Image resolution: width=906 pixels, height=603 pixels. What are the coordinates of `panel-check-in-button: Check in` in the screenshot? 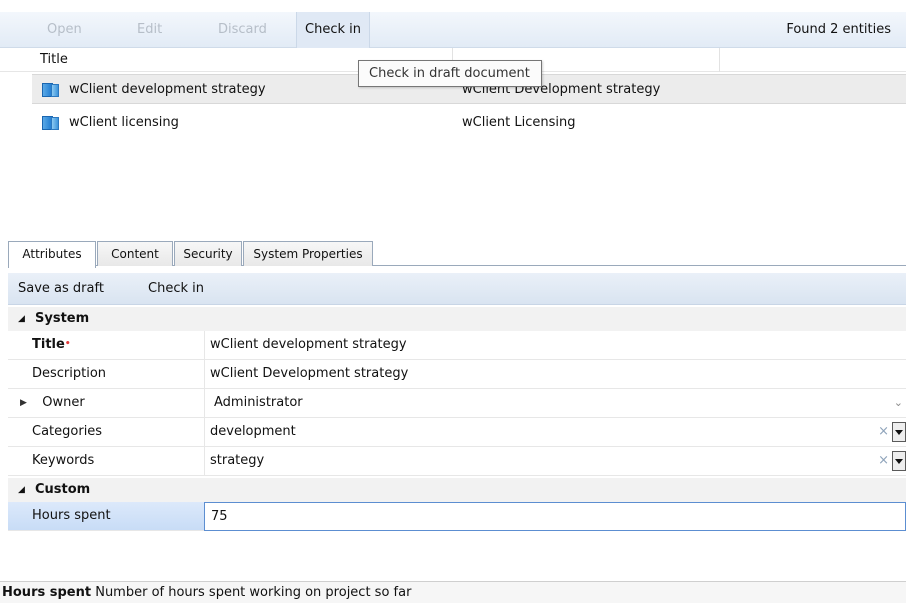 It's located at (176, 289).